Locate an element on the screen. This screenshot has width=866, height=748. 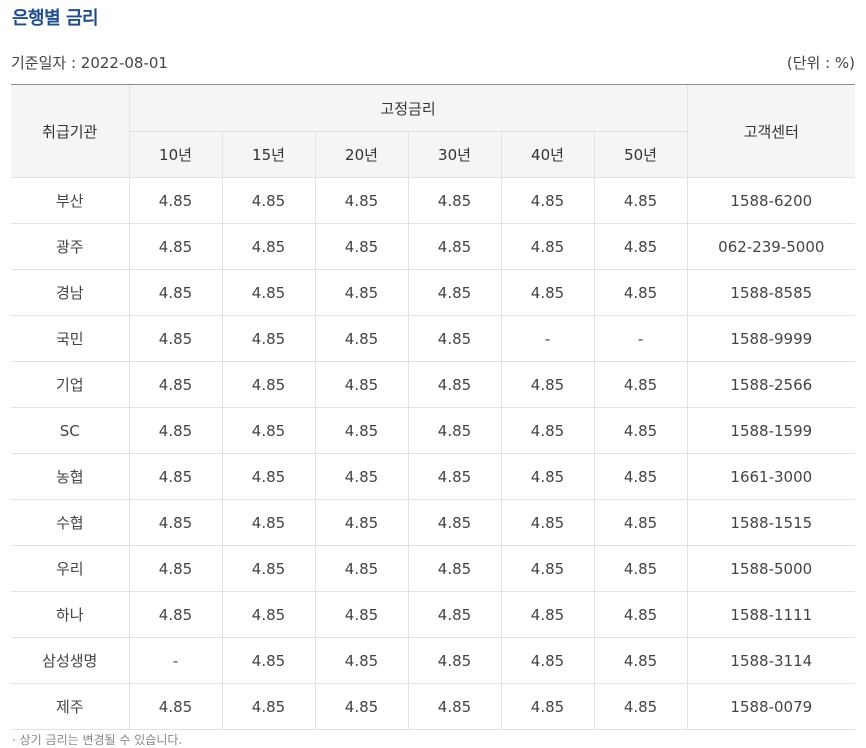
customer-center-phone: 1588-2566 is located at coordinates (771, 384).